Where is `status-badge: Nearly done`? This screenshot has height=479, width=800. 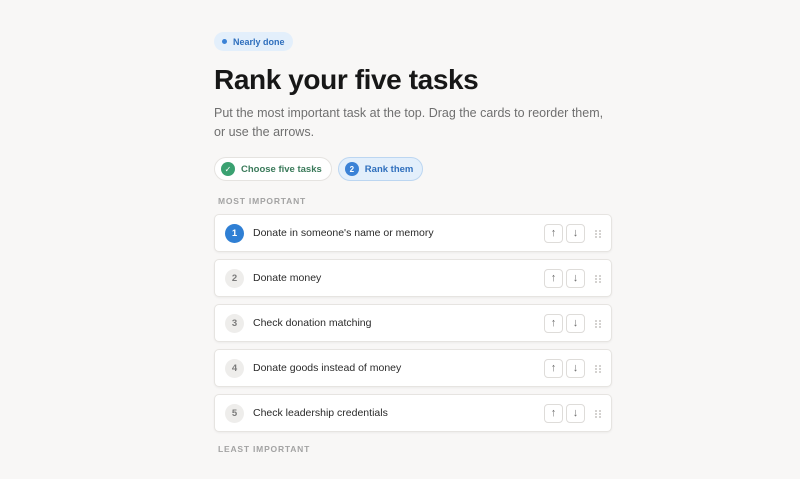
status-badge: Nearly done is located at coordinates (253, 41).